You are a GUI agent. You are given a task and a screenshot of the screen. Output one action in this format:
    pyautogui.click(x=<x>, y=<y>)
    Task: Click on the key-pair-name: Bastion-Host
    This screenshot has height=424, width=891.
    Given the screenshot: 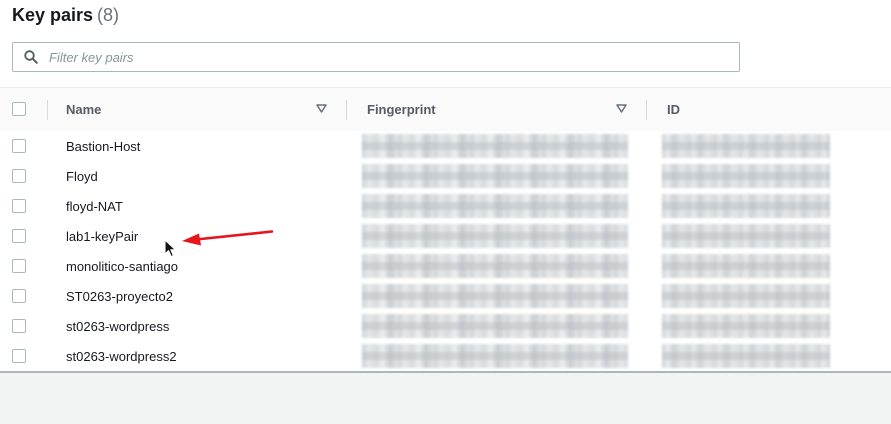 What is the action you would take?
    pyautogui.click(x=103, y=146)
    